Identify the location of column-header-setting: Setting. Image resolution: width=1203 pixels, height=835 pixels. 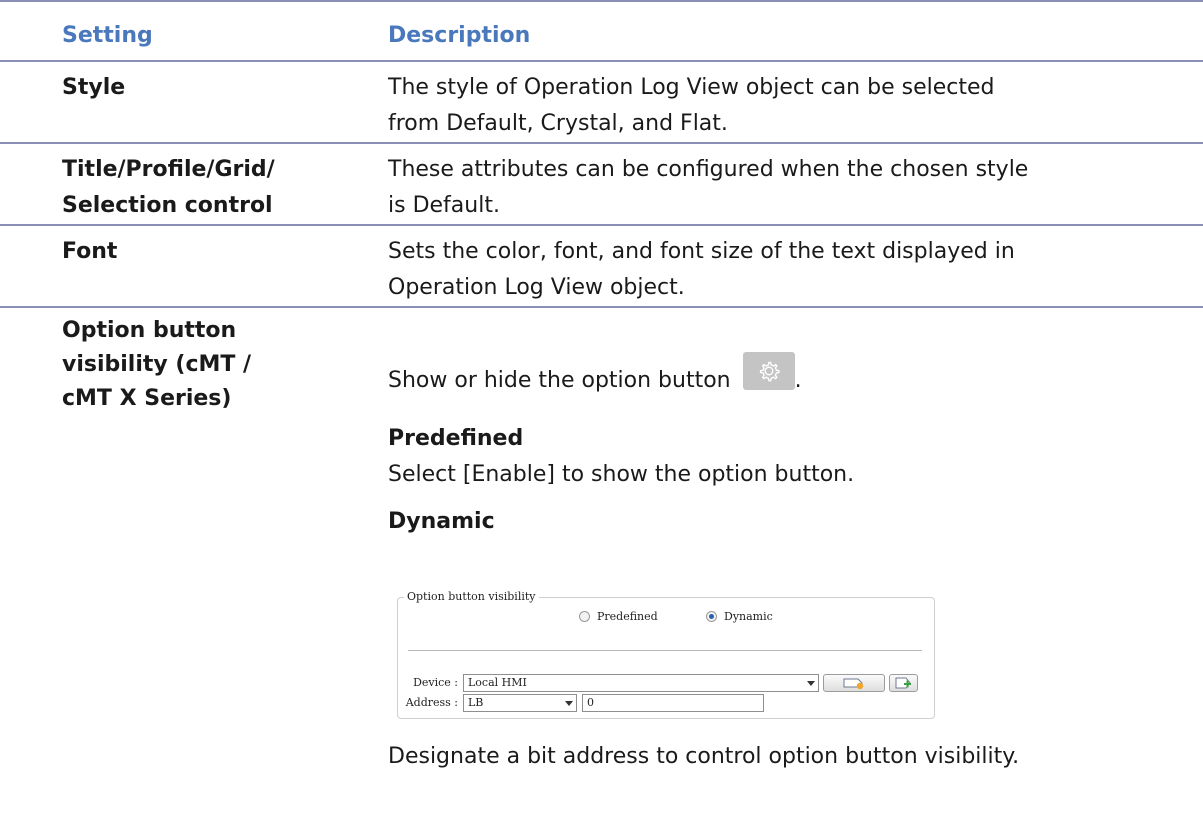
(107, 35).